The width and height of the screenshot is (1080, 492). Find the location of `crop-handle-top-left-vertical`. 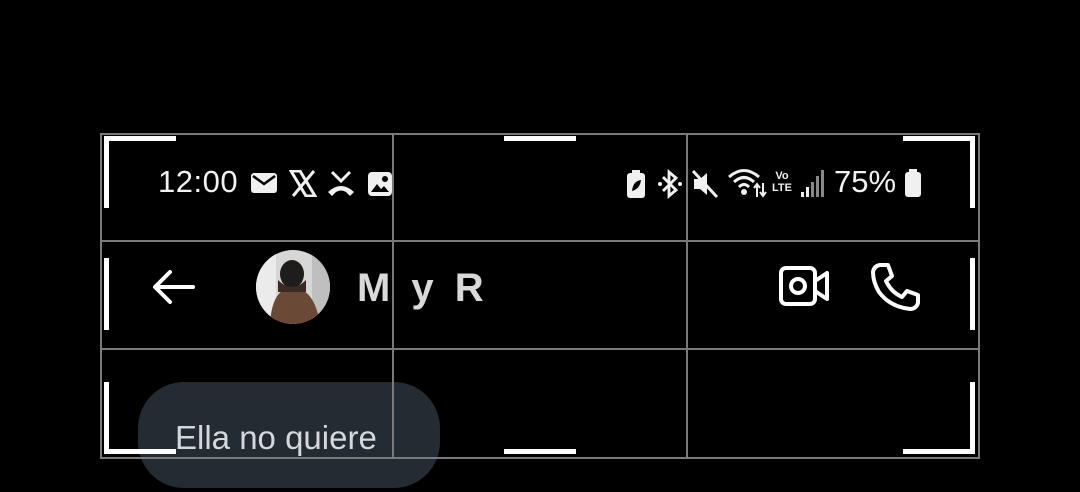

crop-handle-top-left-vertical is located at coordinates (106, 172).